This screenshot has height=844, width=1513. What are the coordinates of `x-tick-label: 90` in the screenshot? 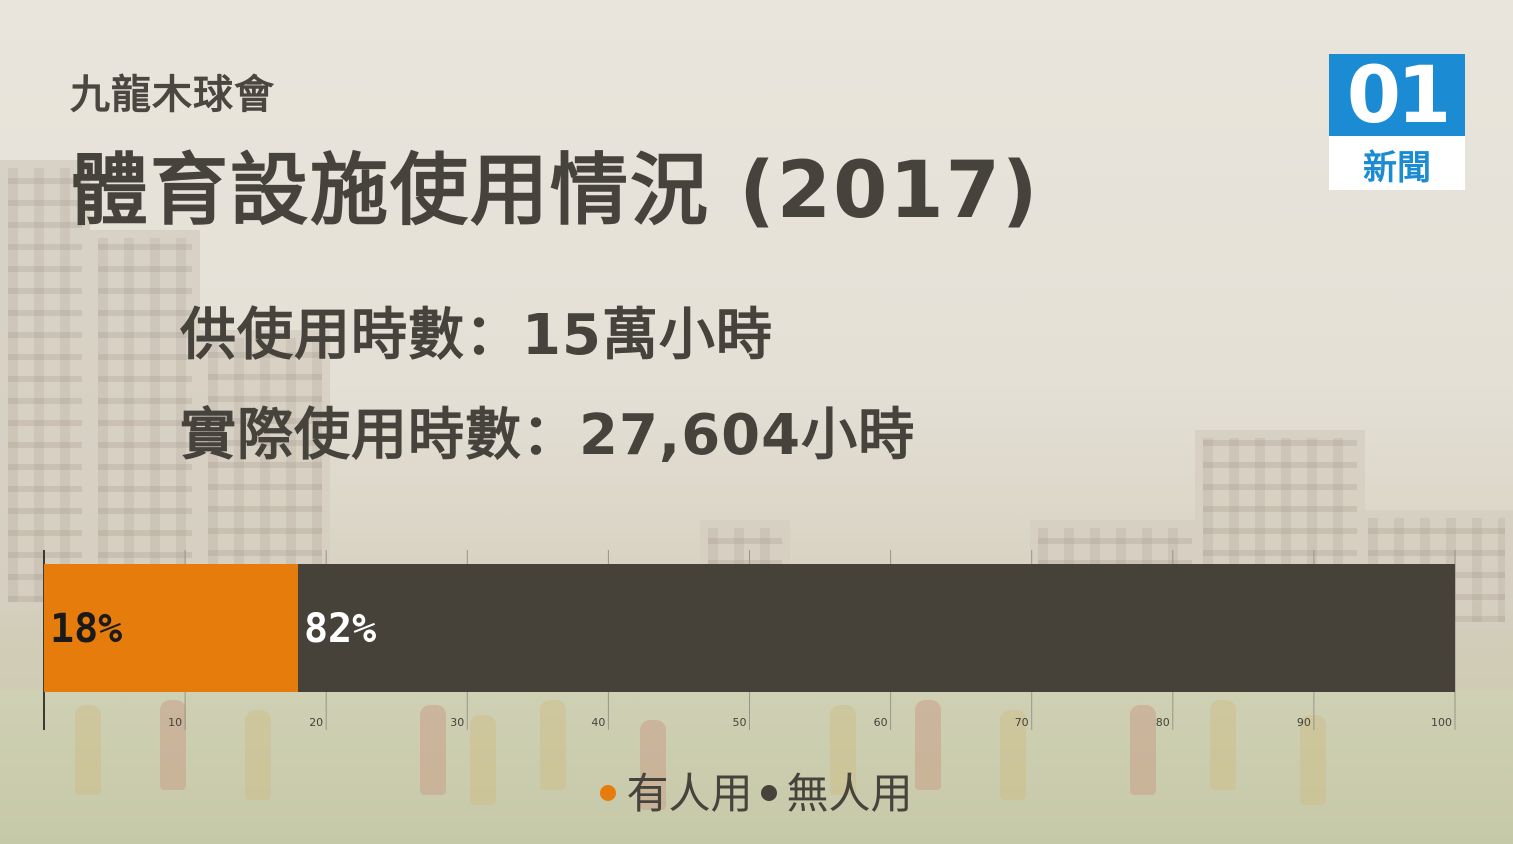 It's located at (1304, 722).